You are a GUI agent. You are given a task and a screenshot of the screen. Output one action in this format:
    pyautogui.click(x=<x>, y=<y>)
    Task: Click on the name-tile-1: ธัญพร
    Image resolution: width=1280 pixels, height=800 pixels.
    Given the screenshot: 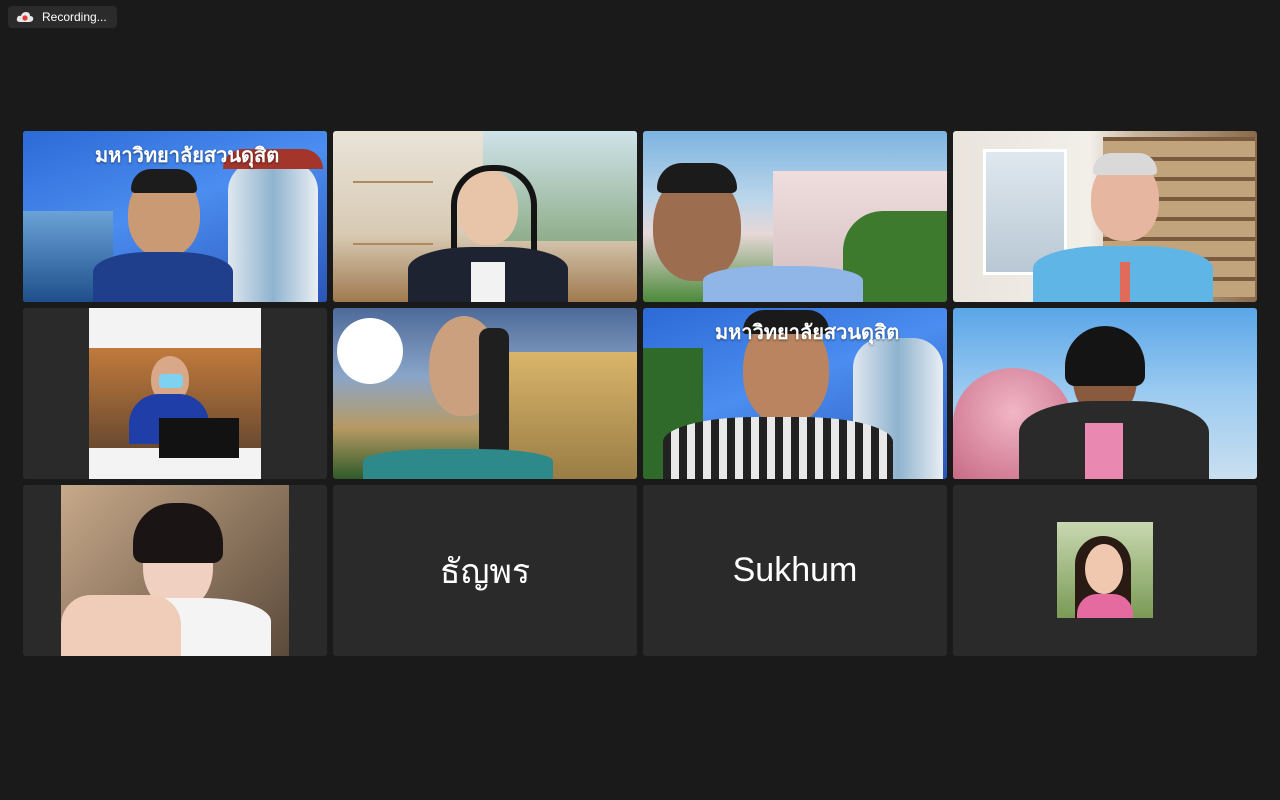 What is the action you would take?
    pyautogui.click(x=485, y=570)
    